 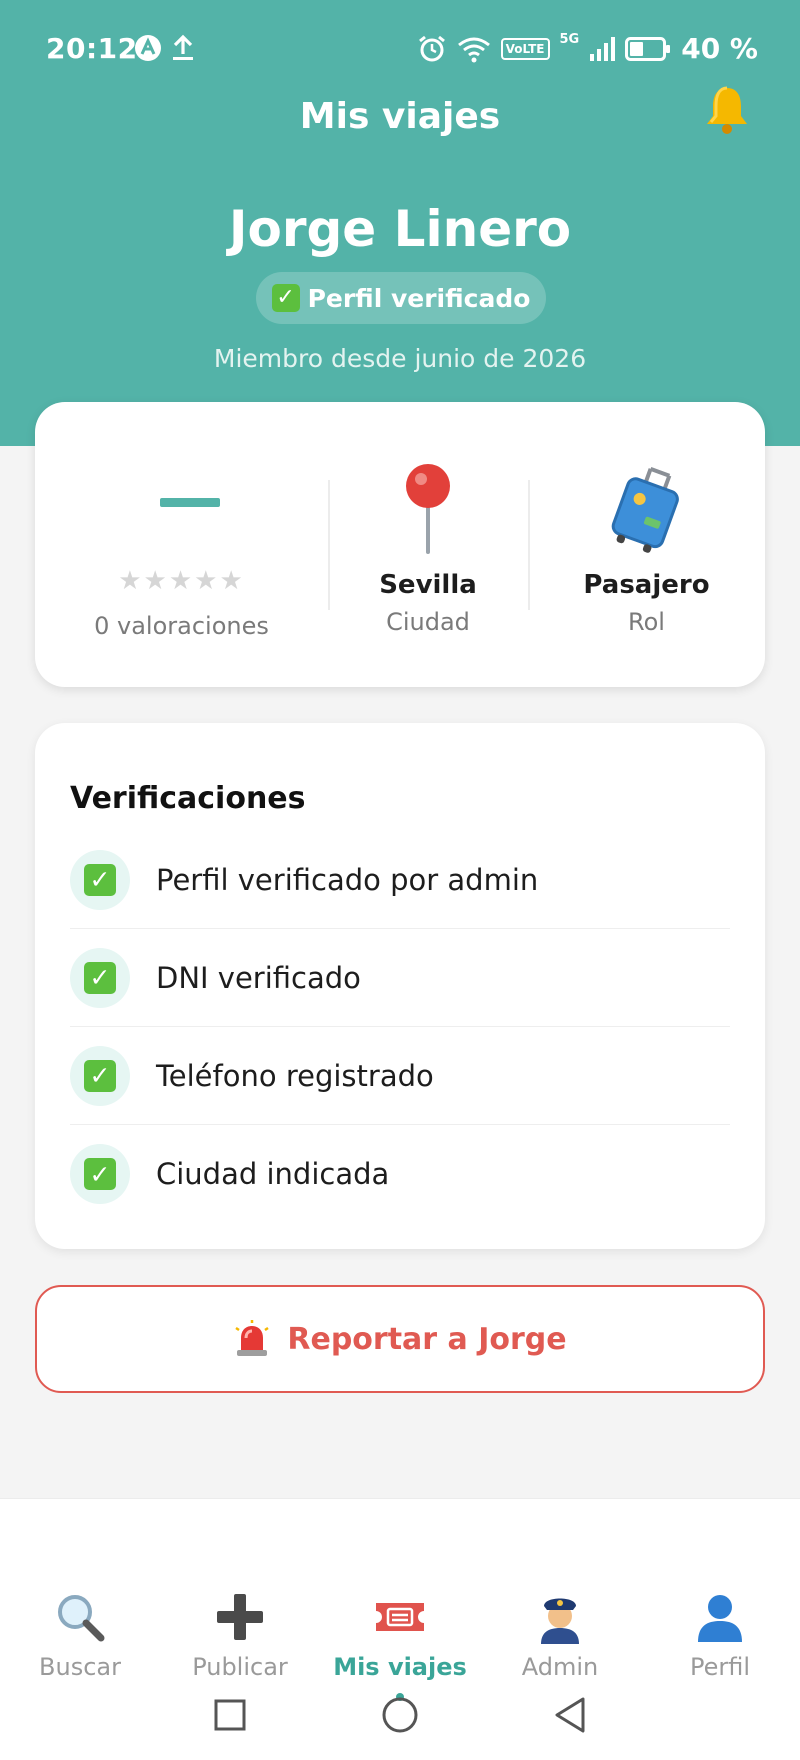 What do you see at coordinates (92, 48) in the screenshot?
I see `status-time: 20:12` at bounding box center [92, 48].